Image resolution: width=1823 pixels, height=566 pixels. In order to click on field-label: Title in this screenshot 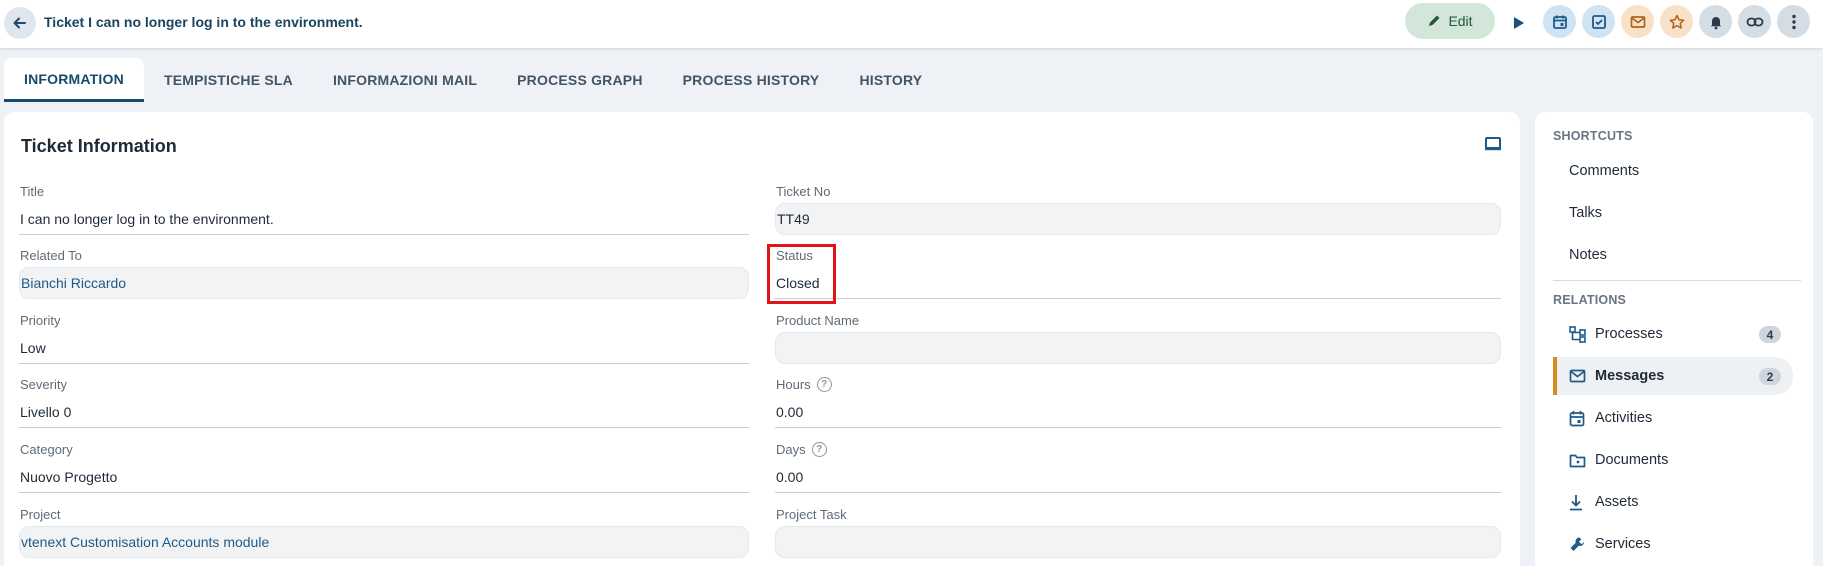, I will do `click(32, 191)`.